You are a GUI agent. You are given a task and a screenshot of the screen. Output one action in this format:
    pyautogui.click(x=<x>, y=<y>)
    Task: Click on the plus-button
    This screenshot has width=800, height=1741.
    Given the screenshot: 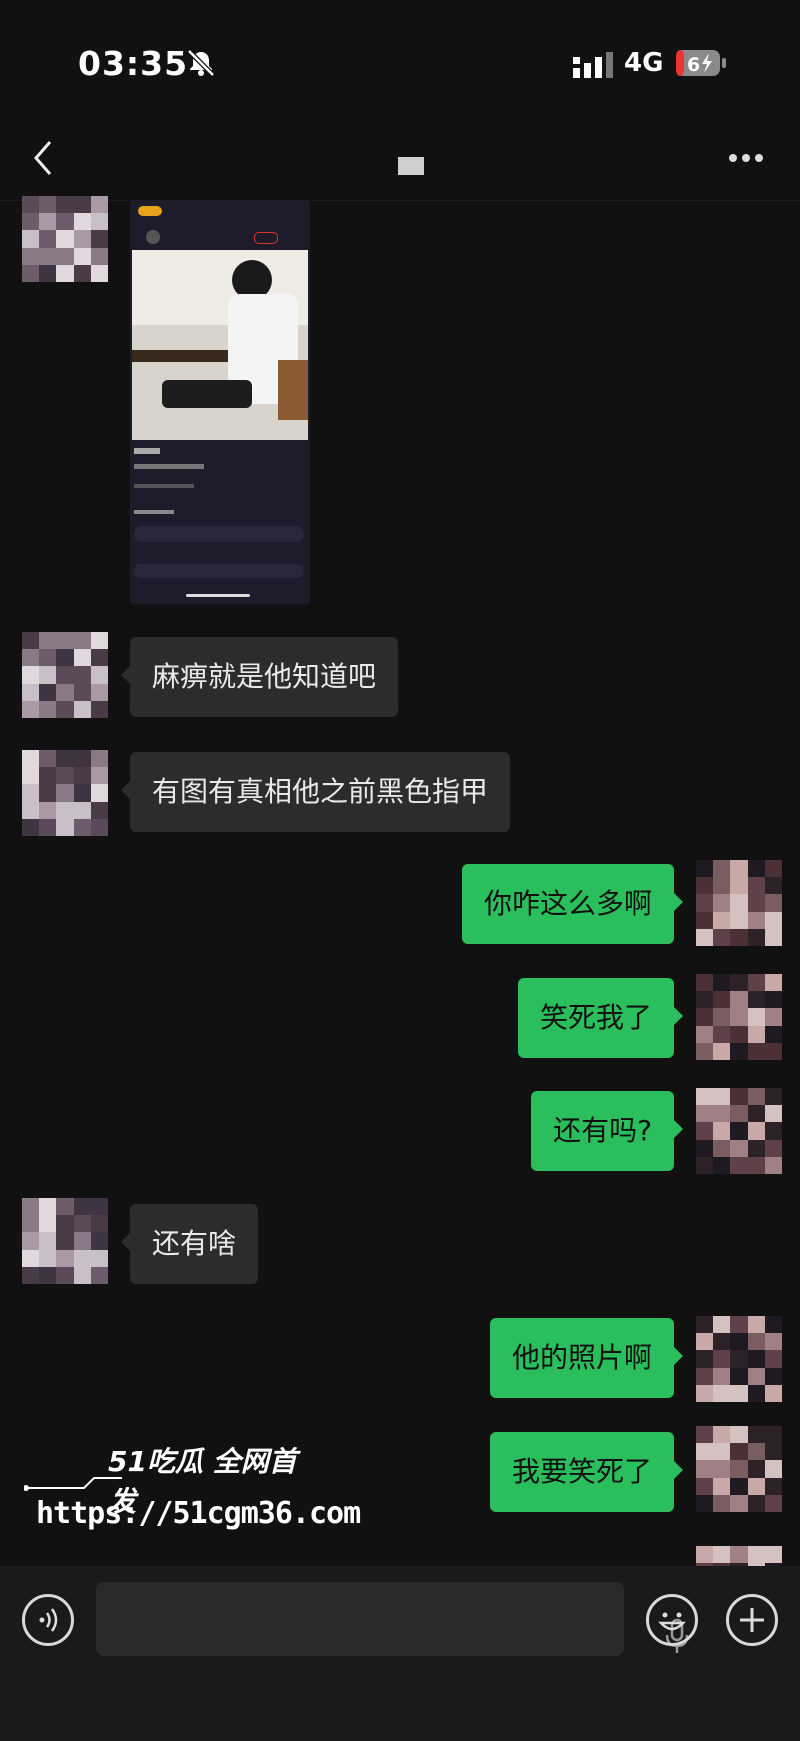 What is the action you would take?
    pyautogui.click(x=752, y=1620)
    